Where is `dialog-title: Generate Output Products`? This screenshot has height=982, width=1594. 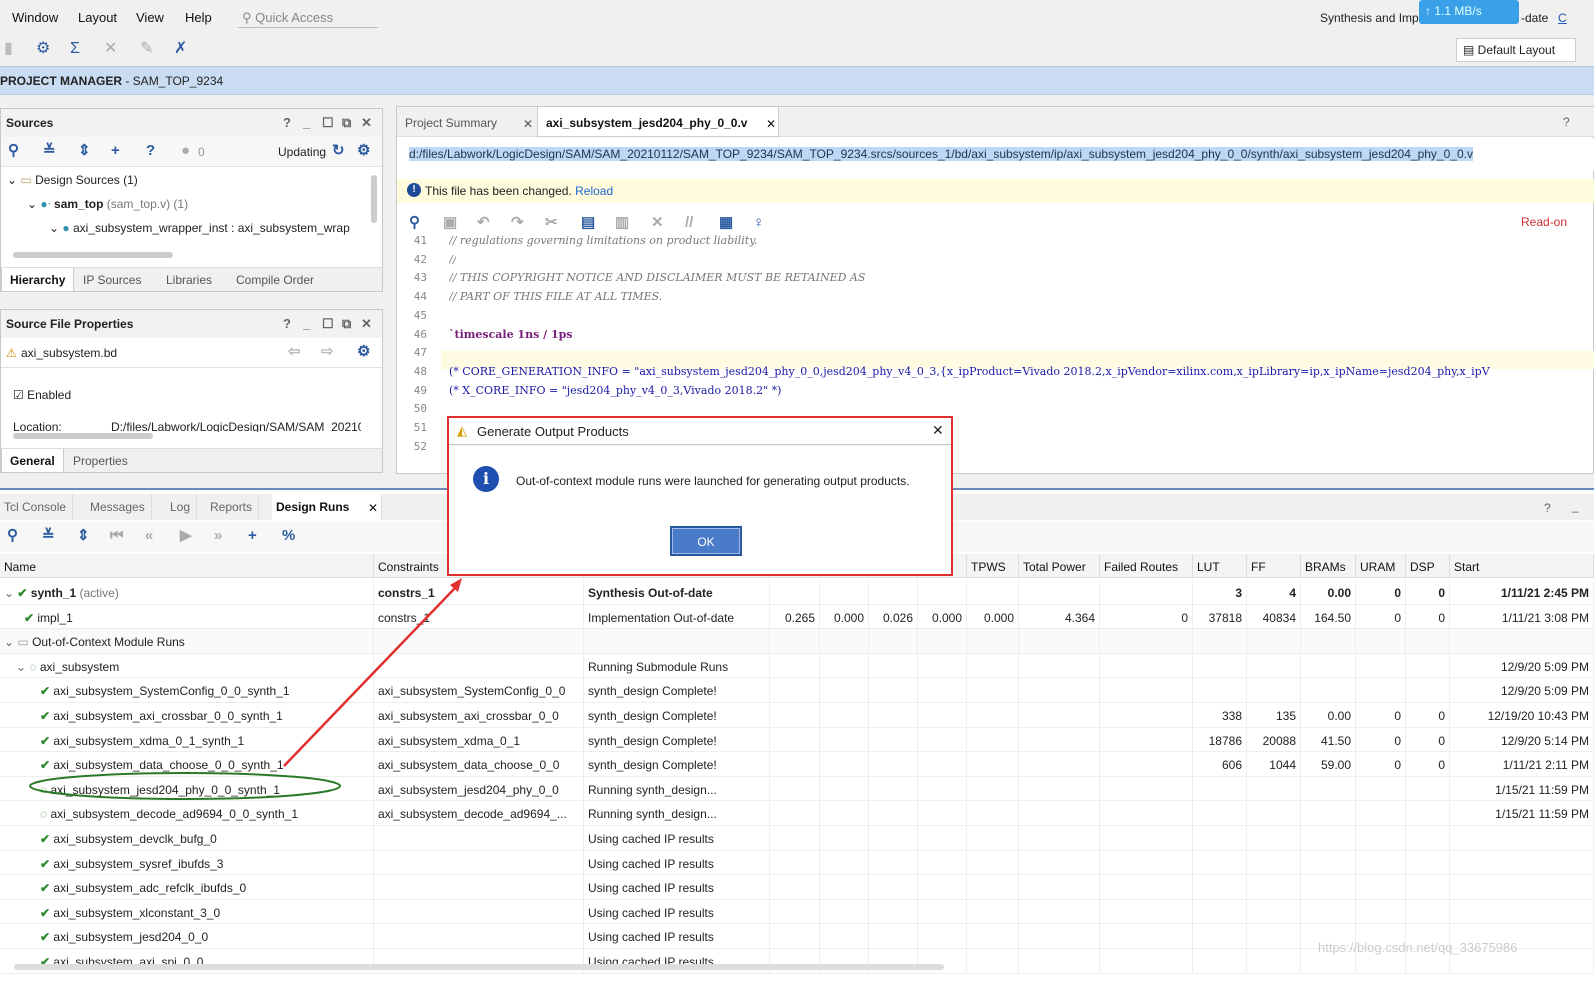
dialog-title: Generate Output Products is located at coordinates (553, 431).